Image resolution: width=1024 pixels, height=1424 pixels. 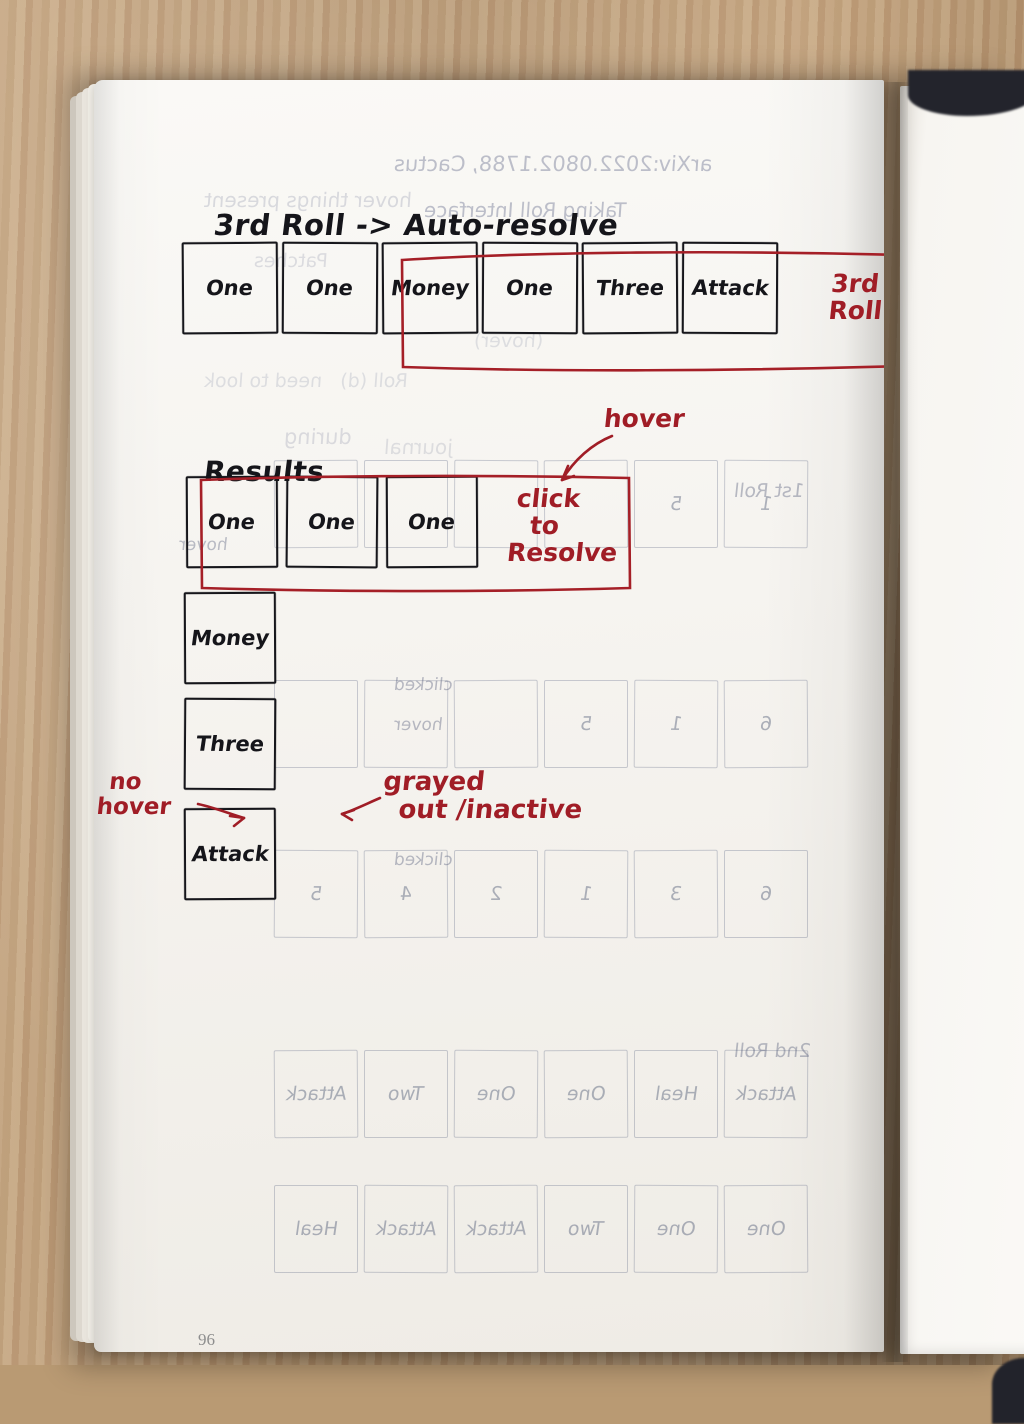 What do you see at coordinates (206, 1339) in the screenshot?
I see `page-number: 96` at bounding box center [206, 1339].